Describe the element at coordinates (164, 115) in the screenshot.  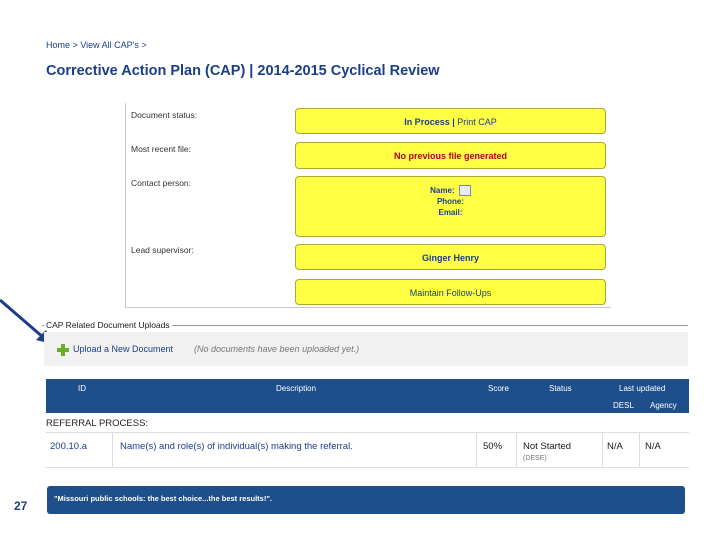
I see `document-status-label: Document status:` at that location.